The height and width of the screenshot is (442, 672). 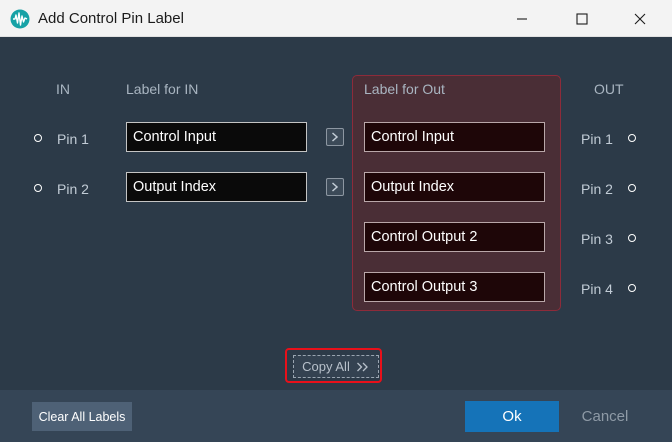 What do you see at coordinates (597, 189) in the screenshot?
I see `out-pin-2-label: Pin 2` at bounding box center [597, 189].